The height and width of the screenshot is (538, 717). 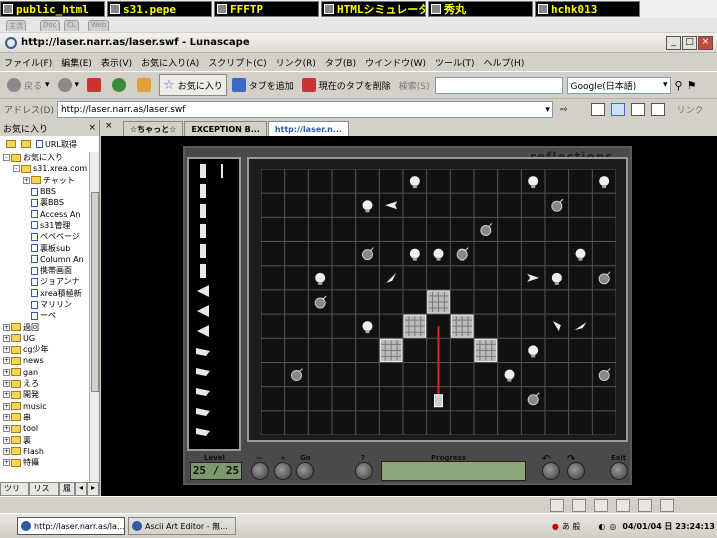 I want to click on scroll-left-icon: ◂, so click(x=80, y=489).